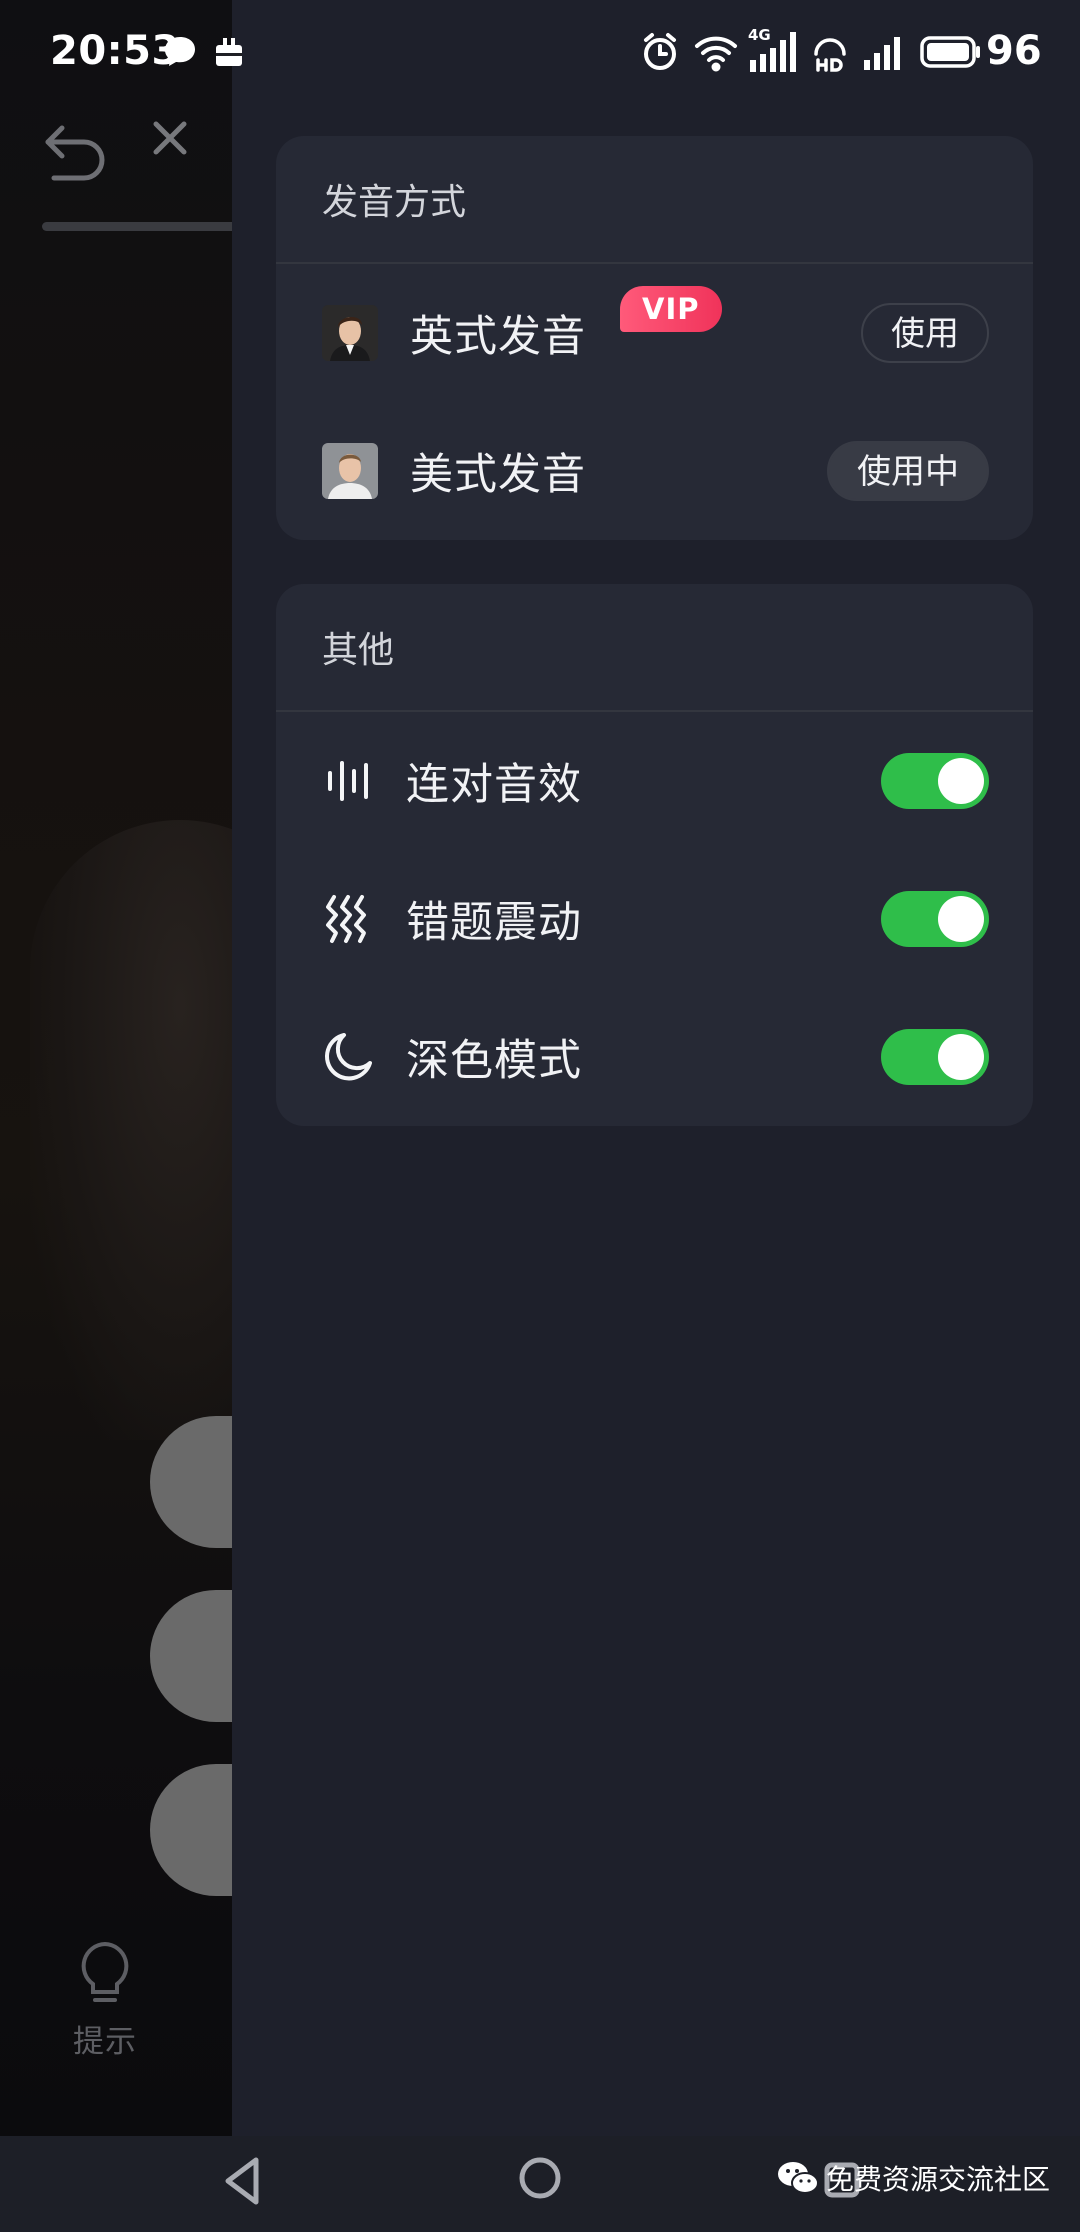 The width and height of the screenshot is (1080, 2232). What do you see at coordinates (654, 781) in the screenshot?
I see `setting-row-sound-effect: 连对音效` at bounding box center [654, 781].